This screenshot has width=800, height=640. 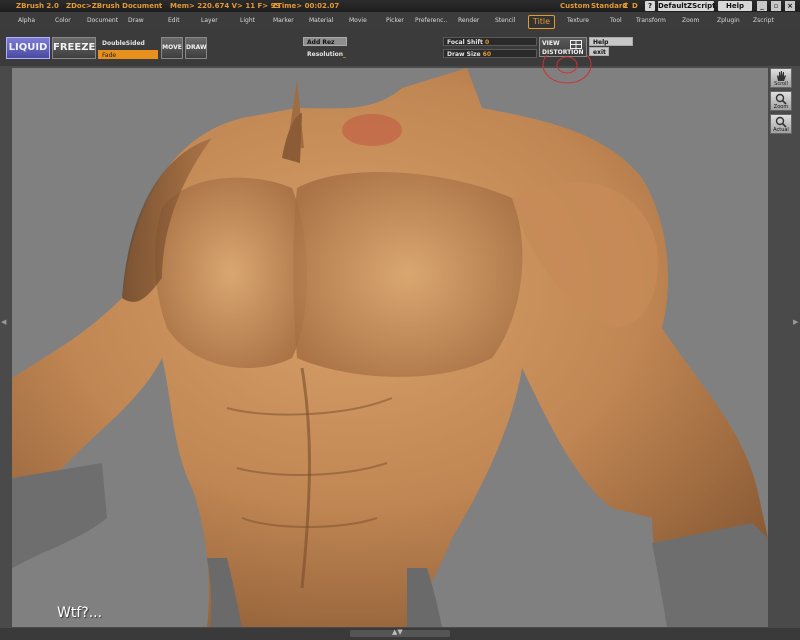 I want to click on scroll-label: Scroll, so click(x=781, y=84).